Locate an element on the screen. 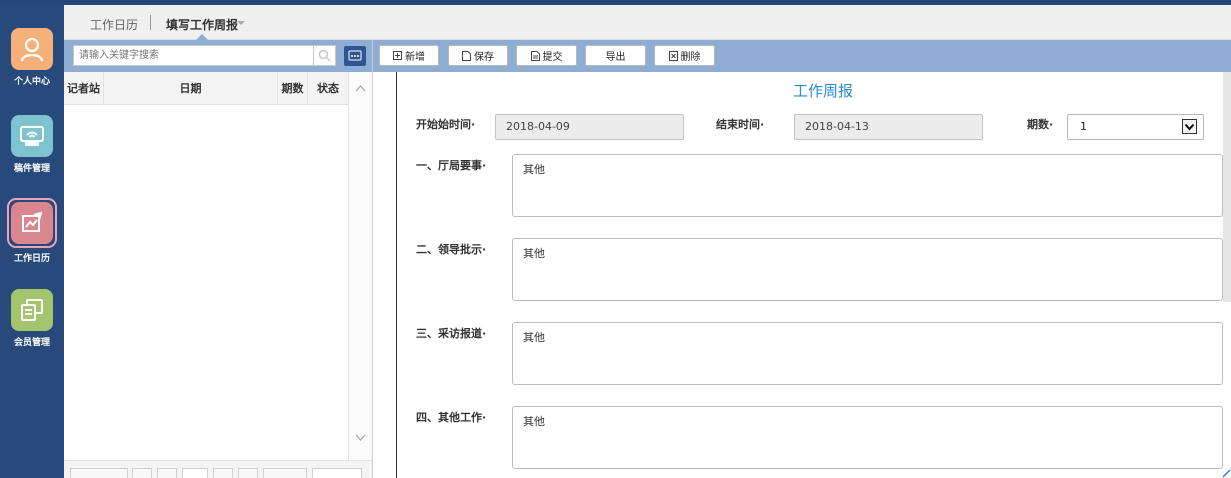 The height and width of the screenshot is (478, 1231). period-select: 1 is located at coordinates (1135, 127).